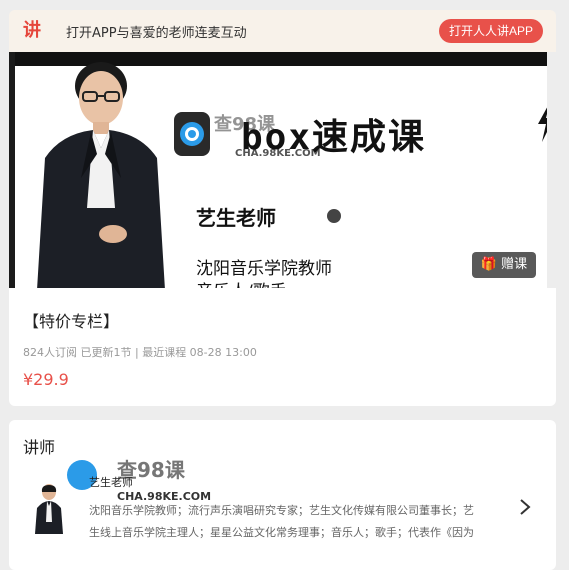 The width and height of the screenshot is (569, 570). I want to click on gift-icon: 🎁, so click(489, 264).